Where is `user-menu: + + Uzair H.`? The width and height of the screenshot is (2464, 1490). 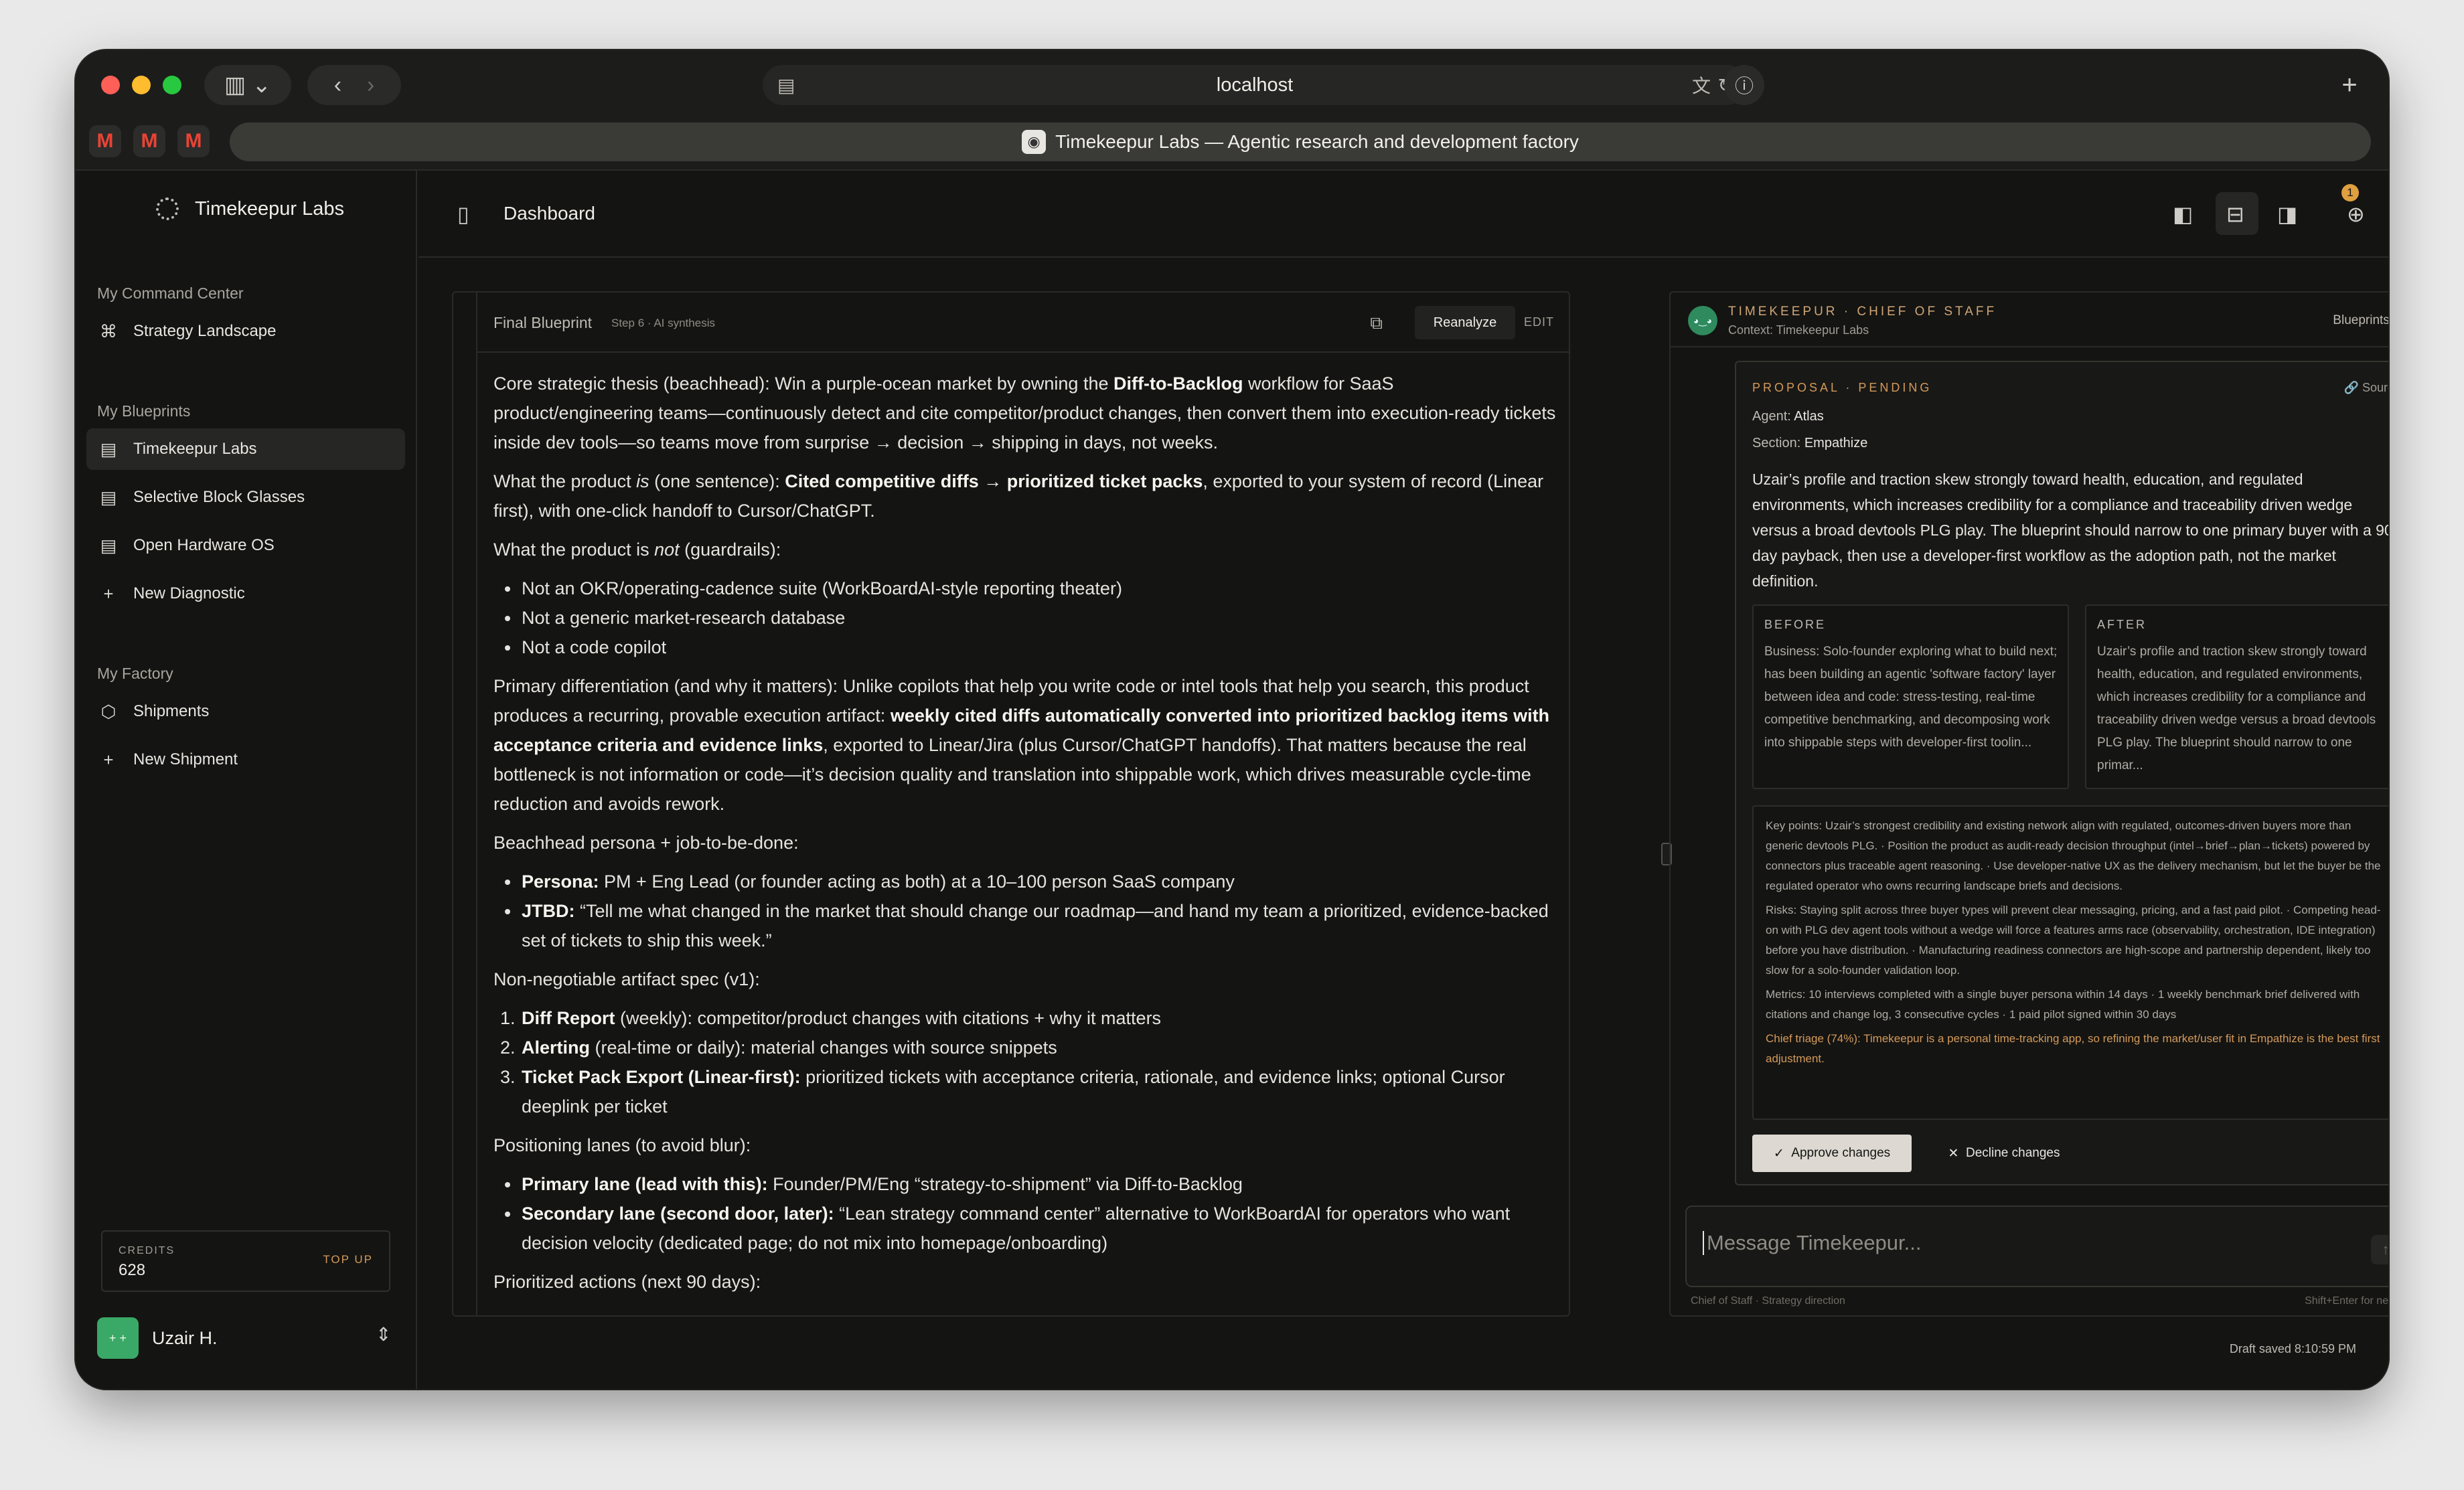 user-menu: + + Uzair H. is located at coordinates (157, 1338).